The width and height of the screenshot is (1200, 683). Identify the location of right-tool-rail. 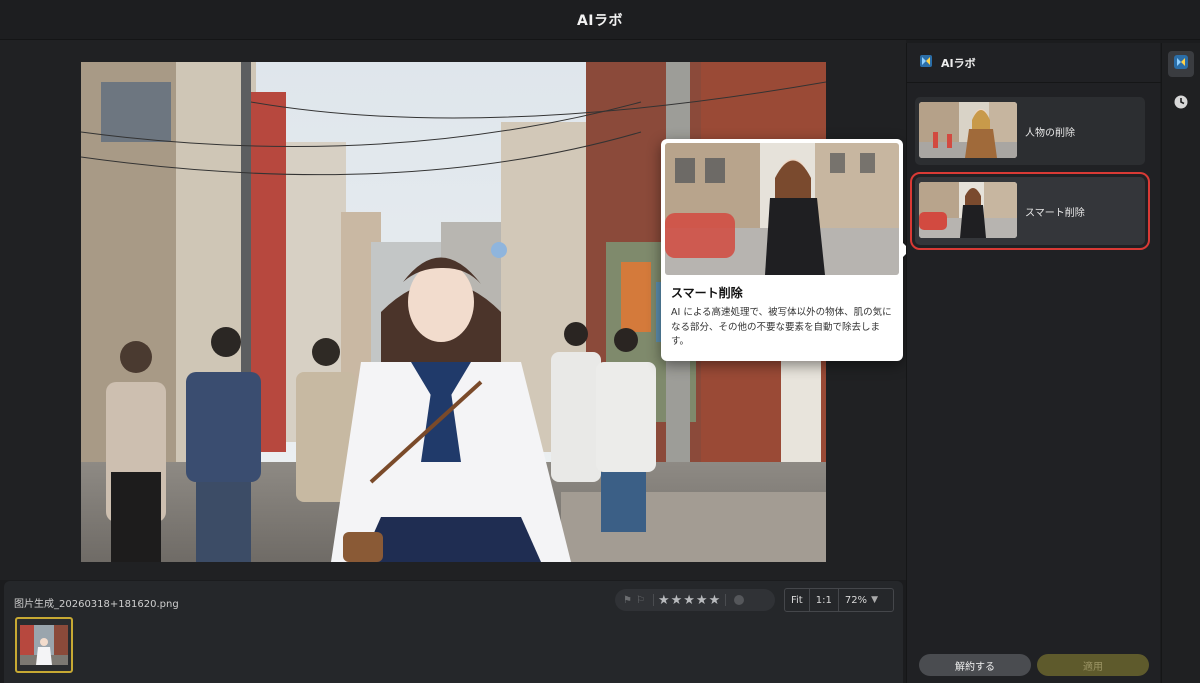
(1180, 363).